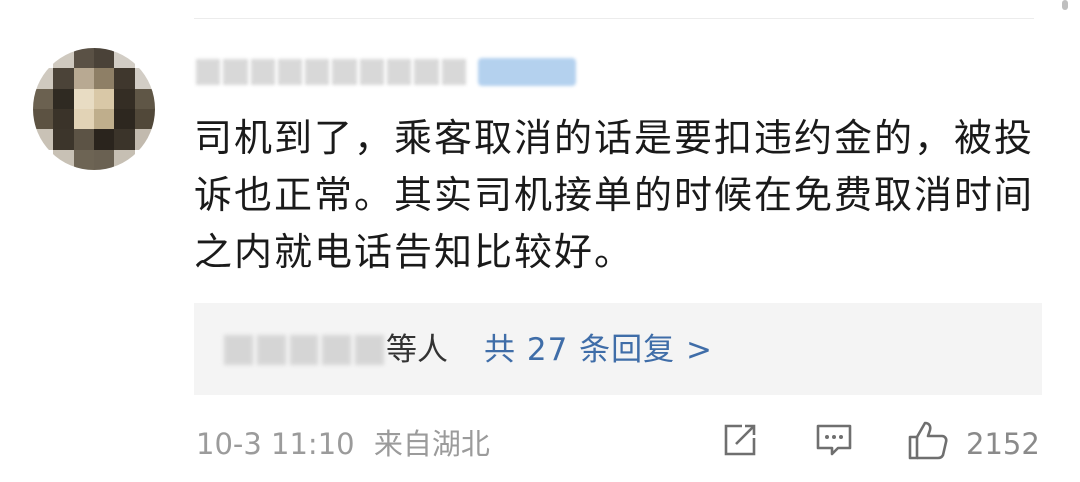  I want to click on view-replies-link: 共 27 条回复 >, so click(598, 350).